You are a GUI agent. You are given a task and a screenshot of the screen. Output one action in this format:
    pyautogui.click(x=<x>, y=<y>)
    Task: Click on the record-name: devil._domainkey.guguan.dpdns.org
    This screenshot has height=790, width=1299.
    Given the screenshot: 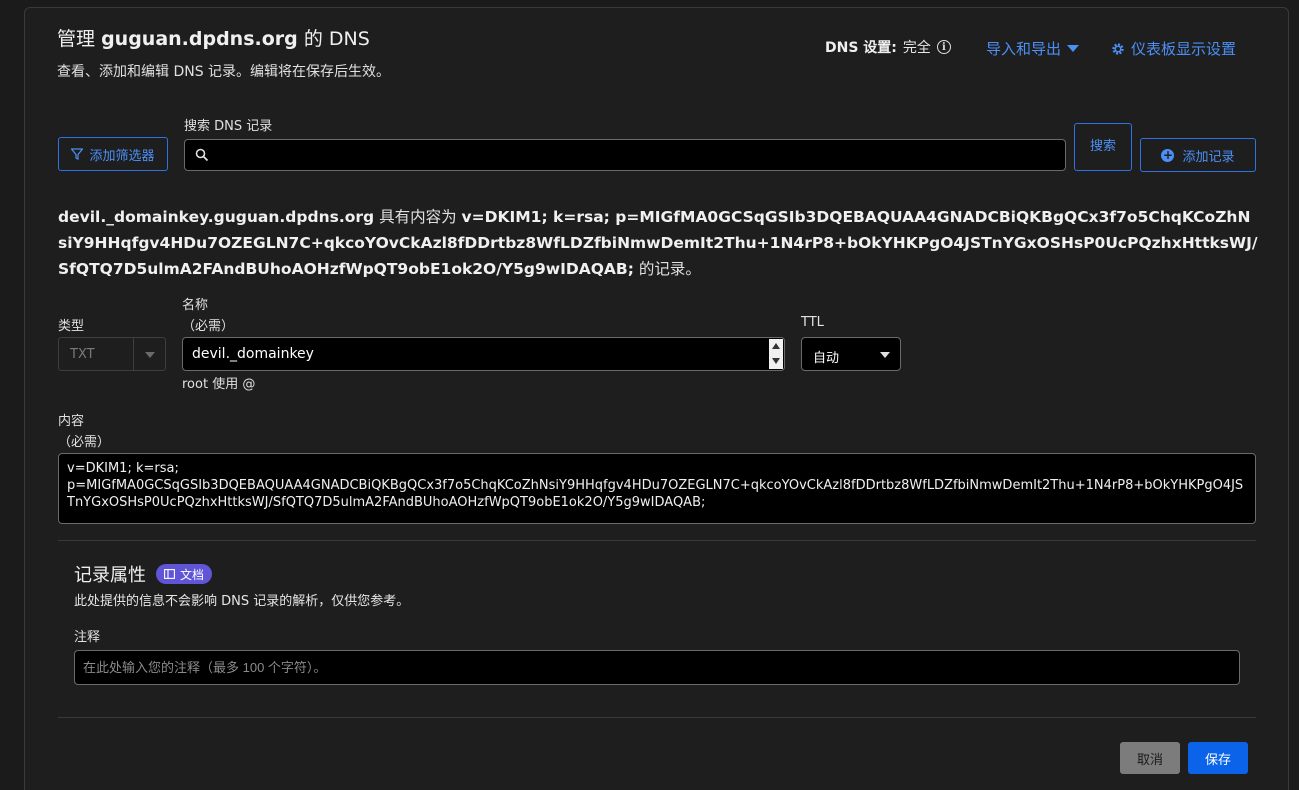 What is the action you would take?
    pyautogui.click(x=216, y=217)
    